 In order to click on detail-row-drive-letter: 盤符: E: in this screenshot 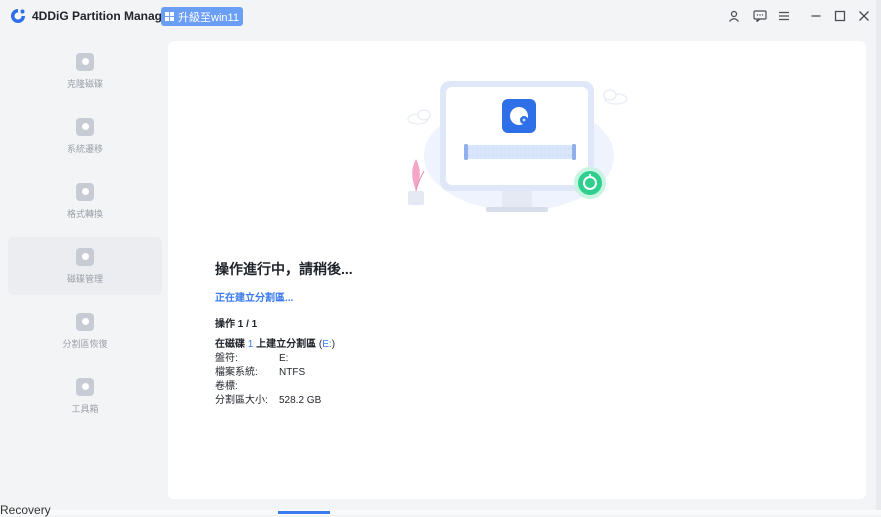, I will do `click(251, 356)`.